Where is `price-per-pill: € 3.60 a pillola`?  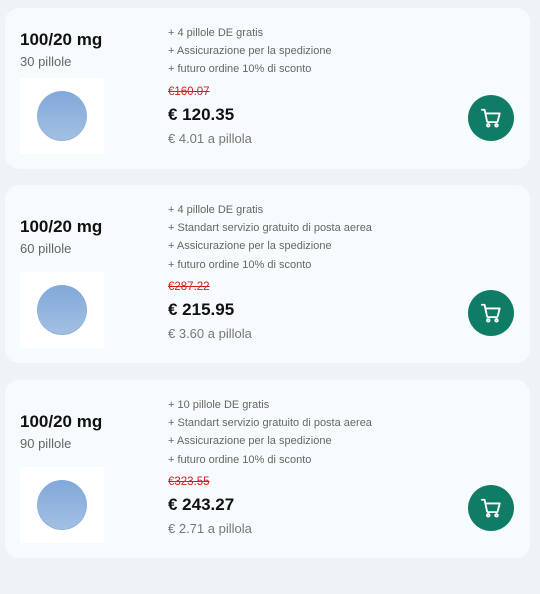 price-per-pill: € 3.60 a pillola is located at coordinates (210, 333).